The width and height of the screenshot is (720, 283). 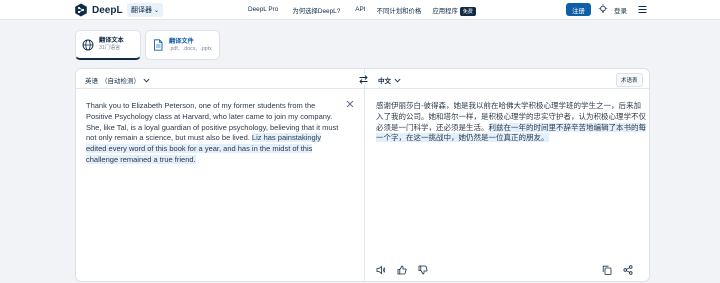 I want to click on source-language-label: 英语, so click(x=91, y=81).